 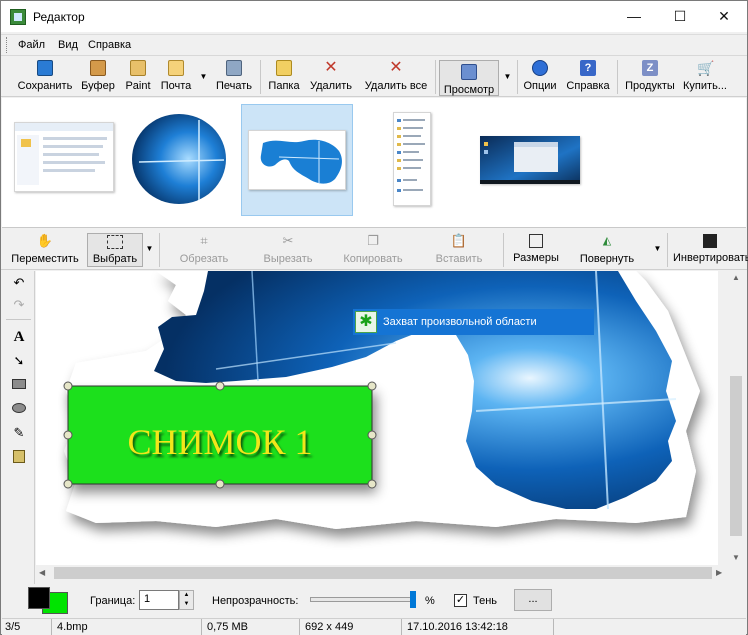 What do you see at coordinates (485, 601) in the screenshot?
I see `shadow-label: Тень` at bounding box center [485, 601].